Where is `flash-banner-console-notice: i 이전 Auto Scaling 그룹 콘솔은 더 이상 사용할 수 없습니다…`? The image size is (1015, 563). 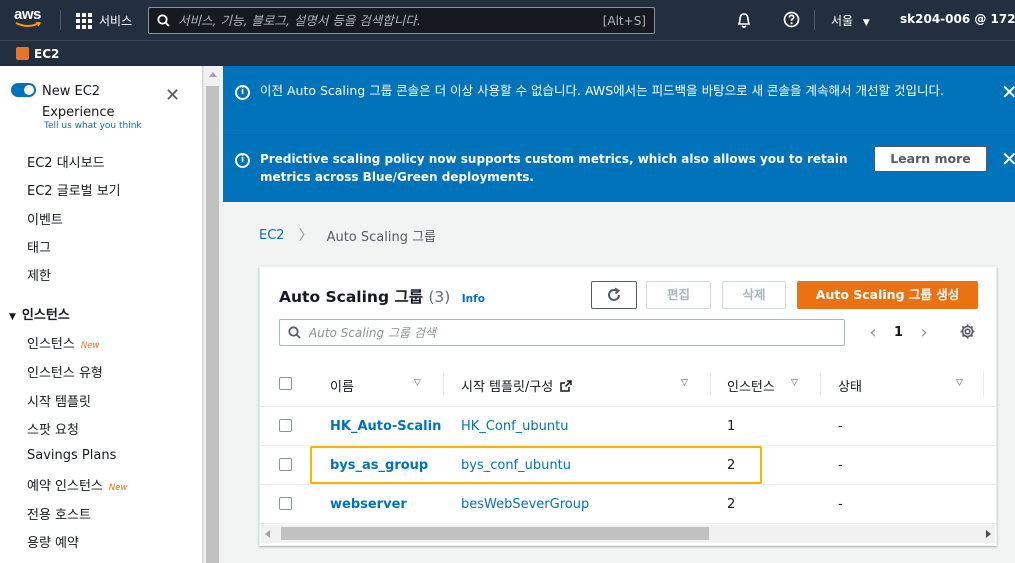 flash-banner-console-notice: i 이전 Auto Scaling 그룹 콘솔은 더 이상 사용할 수 없습니다… is located at coordinates (619, 100).